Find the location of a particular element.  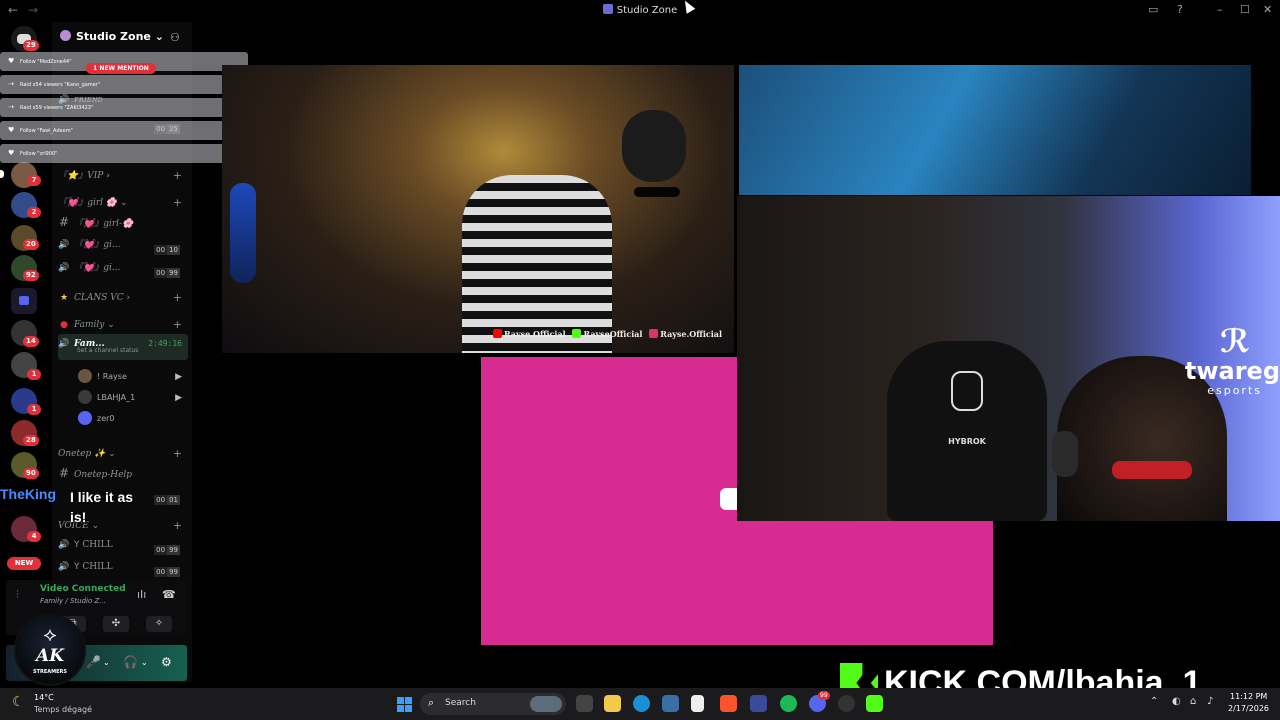

sunglasses is located at coordinates (657, 192).